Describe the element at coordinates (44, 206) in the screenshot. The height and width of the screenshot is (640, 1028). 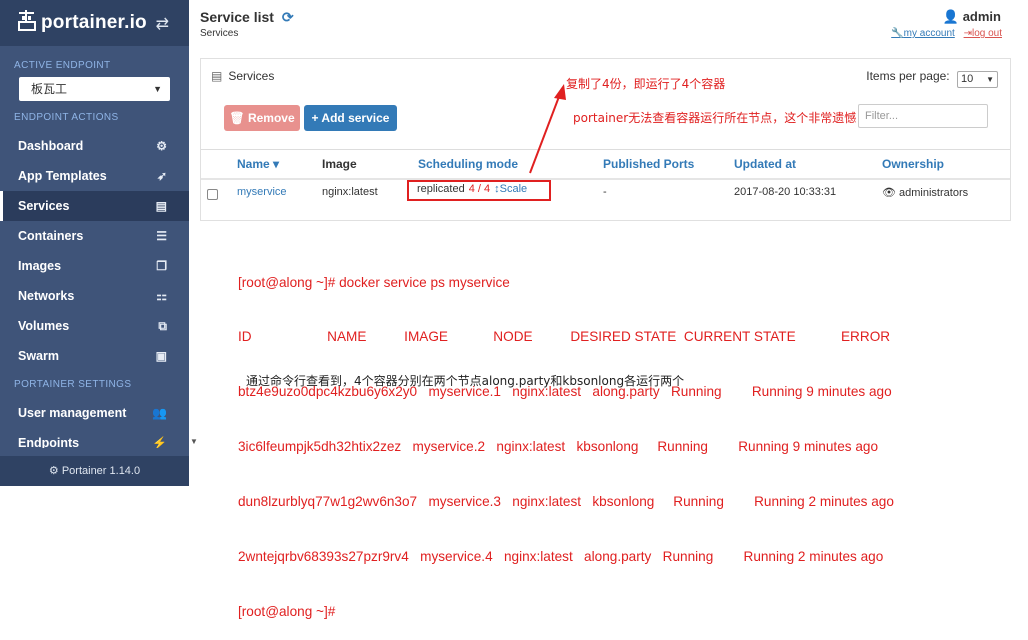
I see `sidebar-item-label: Services` at that location.